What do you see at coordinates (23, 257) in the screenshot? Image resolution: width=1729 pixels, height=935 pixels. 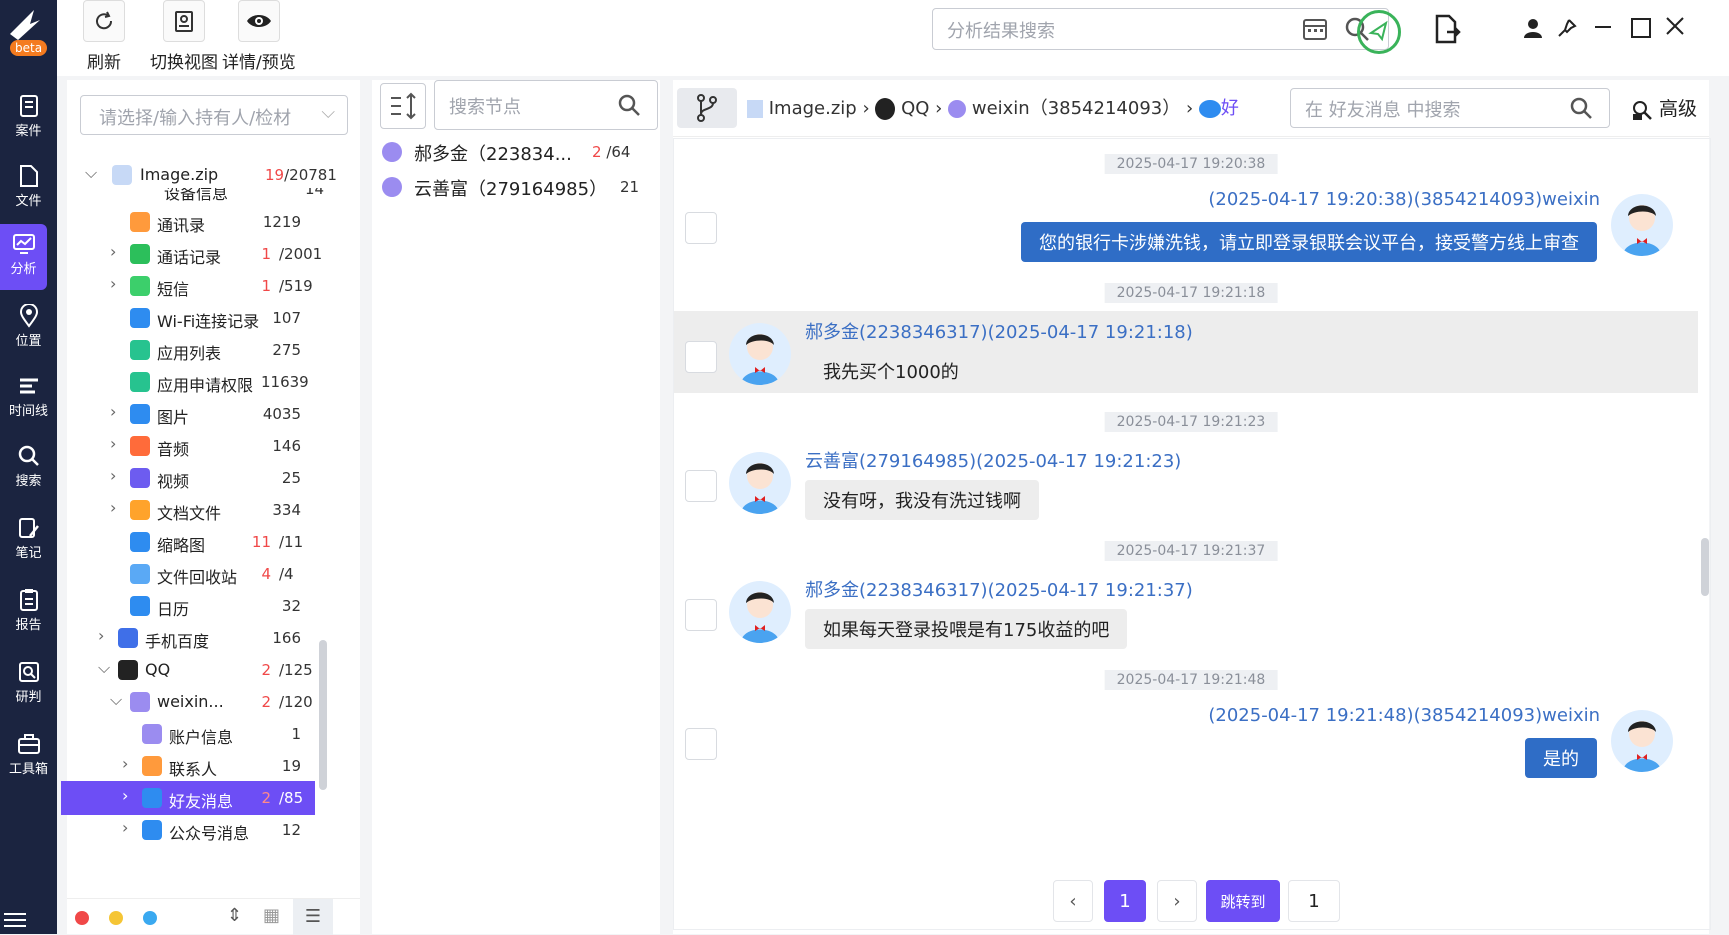 I see `nav-analysis: 分析` at bounding box center [23, 257].